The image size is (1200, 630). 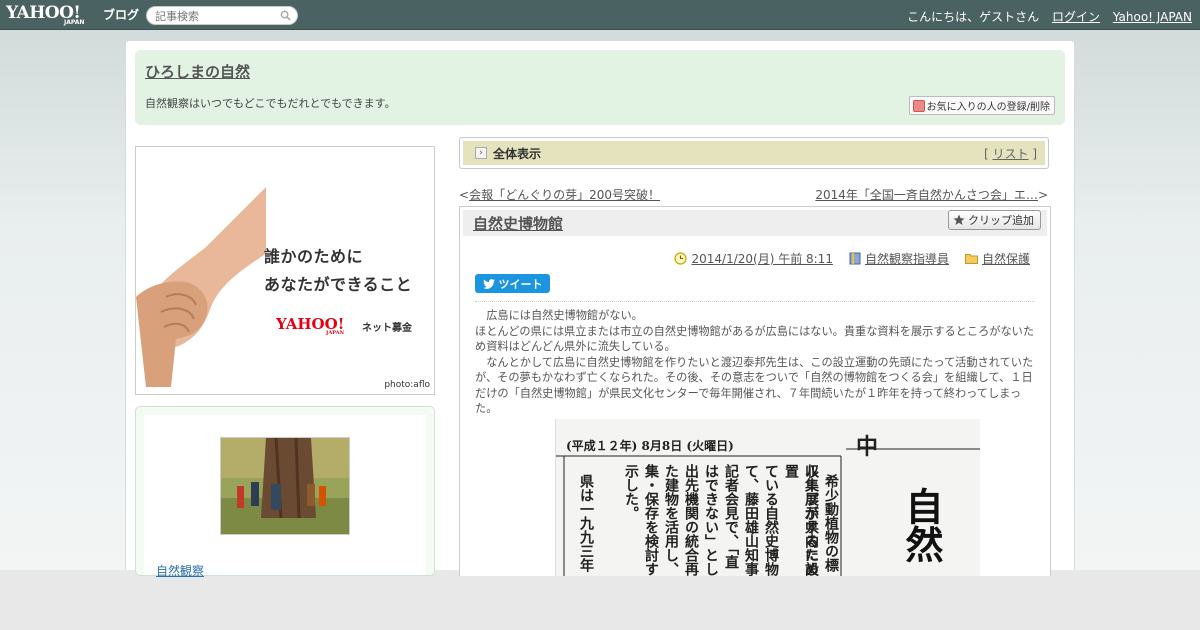 What do you see at coordinates (518, 223) in the screenshot?
I see `article-title: 自然史博物館` at bounding box center [518, 223].